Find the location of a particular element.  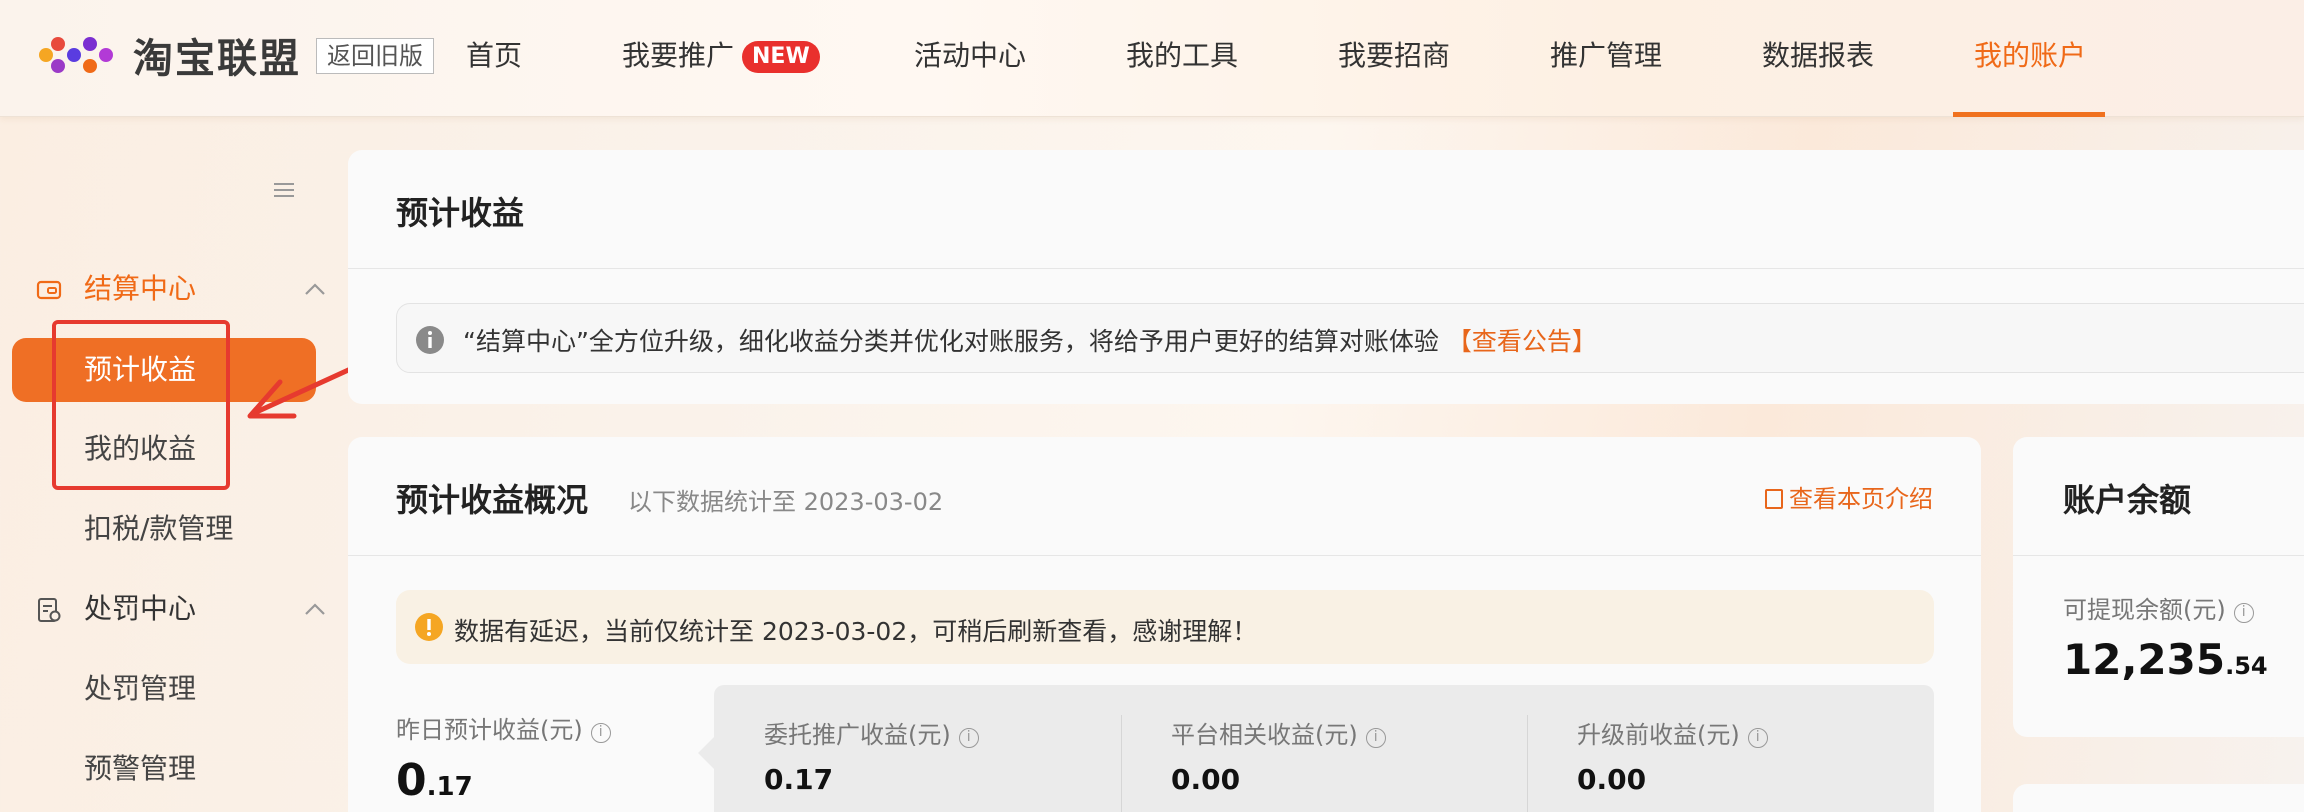

menu-collapse-icon is located at coordinates (284, 190).